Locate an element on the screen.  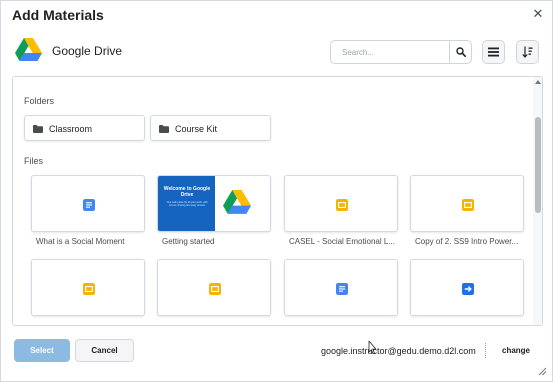
sort-button is located at coordinates (527, 52).